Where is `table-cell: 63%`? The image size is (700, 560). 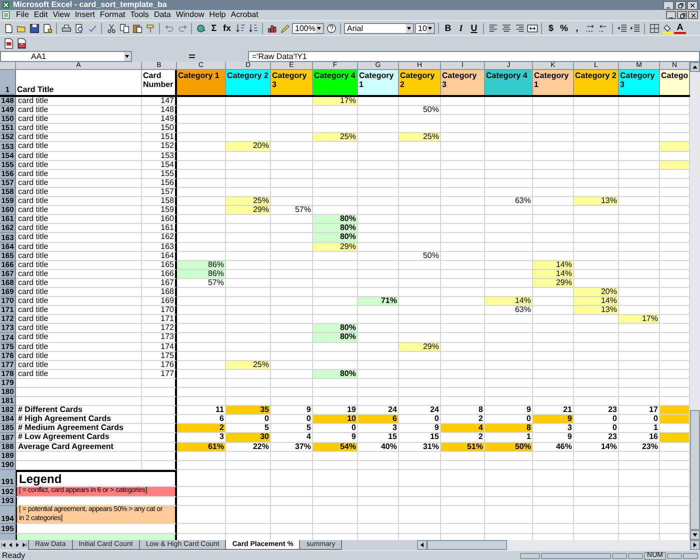
table-cell: 63% is located at coordinates (509, 311).